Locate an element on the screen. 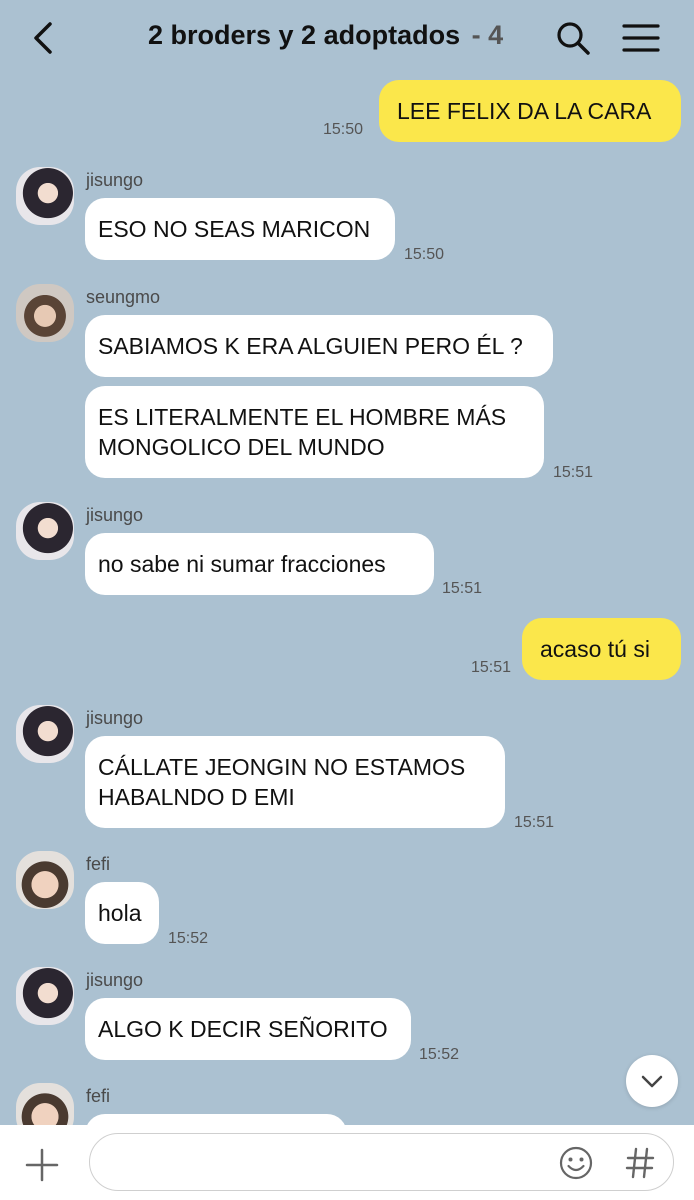  hashtag-icon is located at coordinates (640, 1163).